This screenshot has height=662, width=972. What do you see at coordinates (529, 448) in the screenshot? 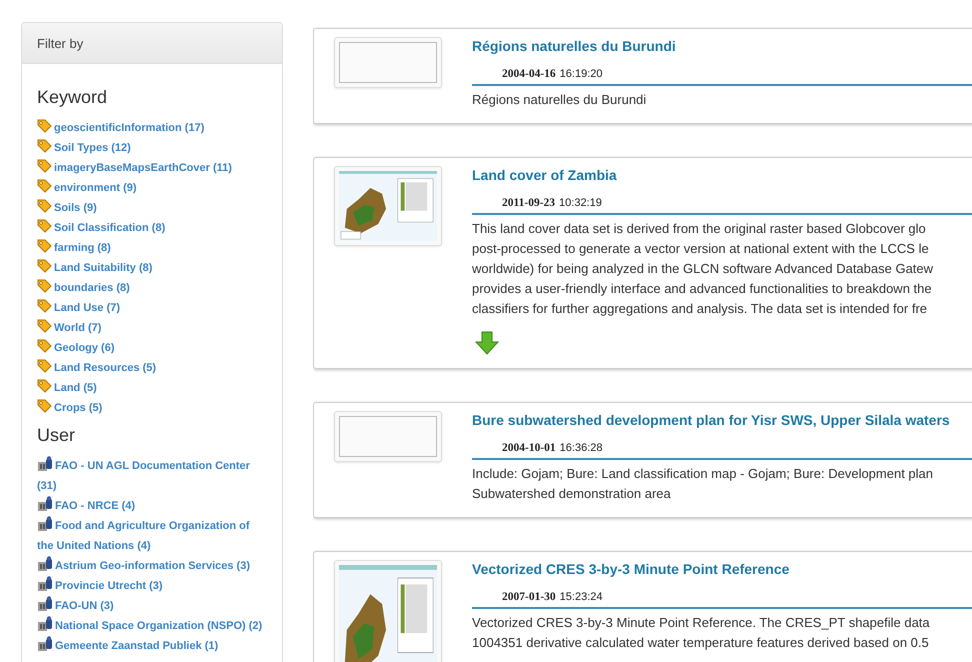
I see `result-date: 2004-10-01` at bounding box center [529, 448].